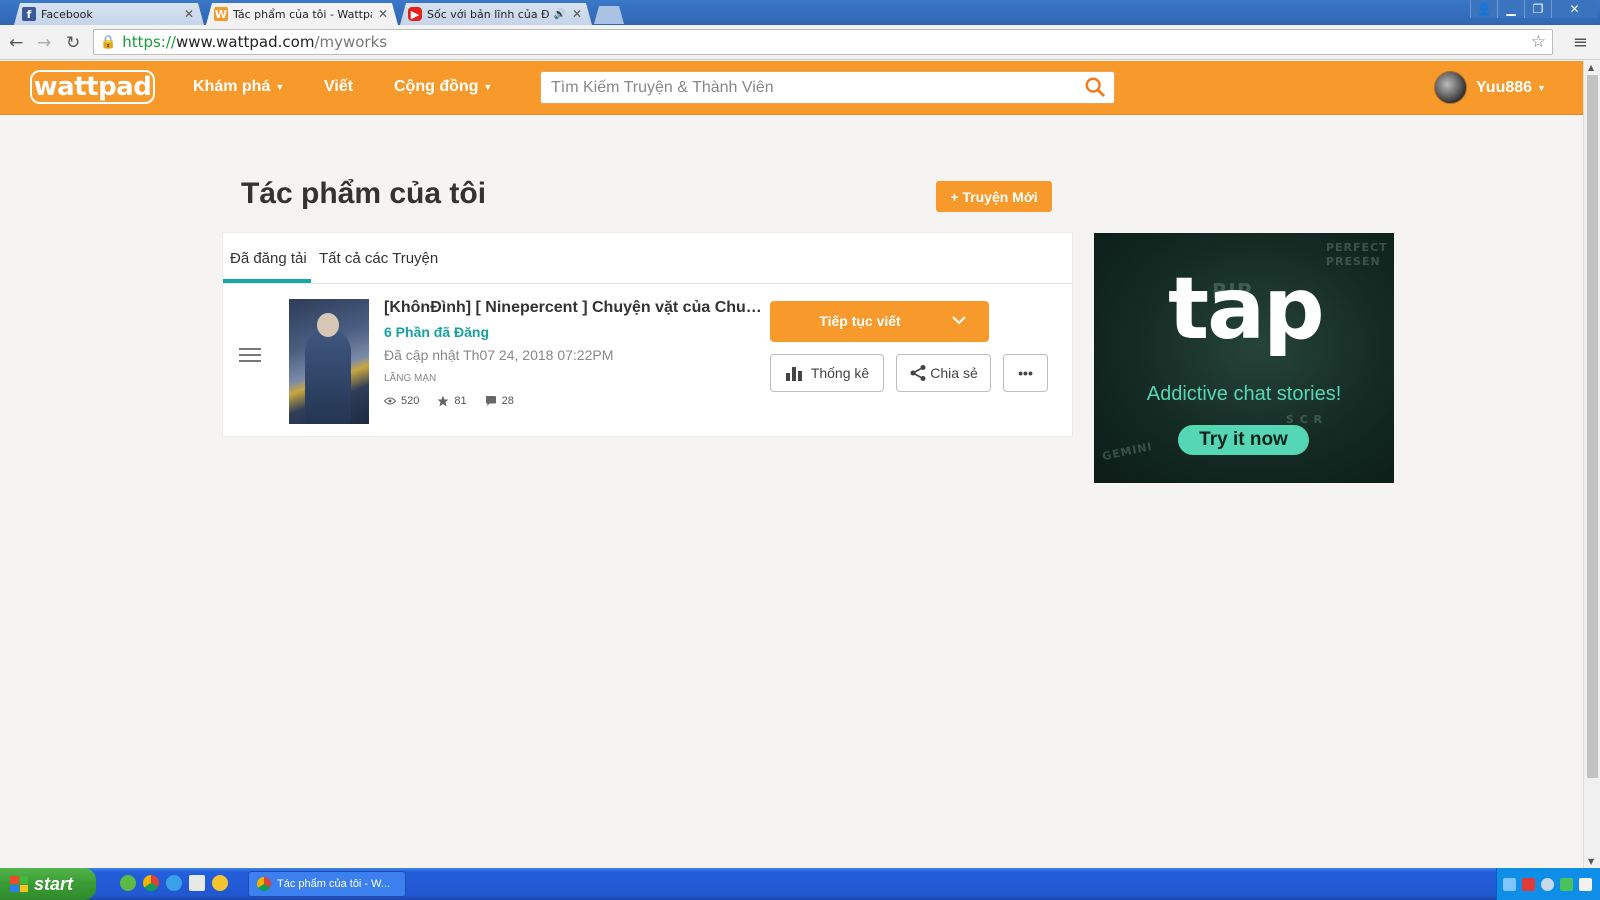 This screenshot has height=900, width=1600. What do you see at coordinates (220, 883) in the screenshot?
I see `media-player-icon` at bounding box center [220, 883].